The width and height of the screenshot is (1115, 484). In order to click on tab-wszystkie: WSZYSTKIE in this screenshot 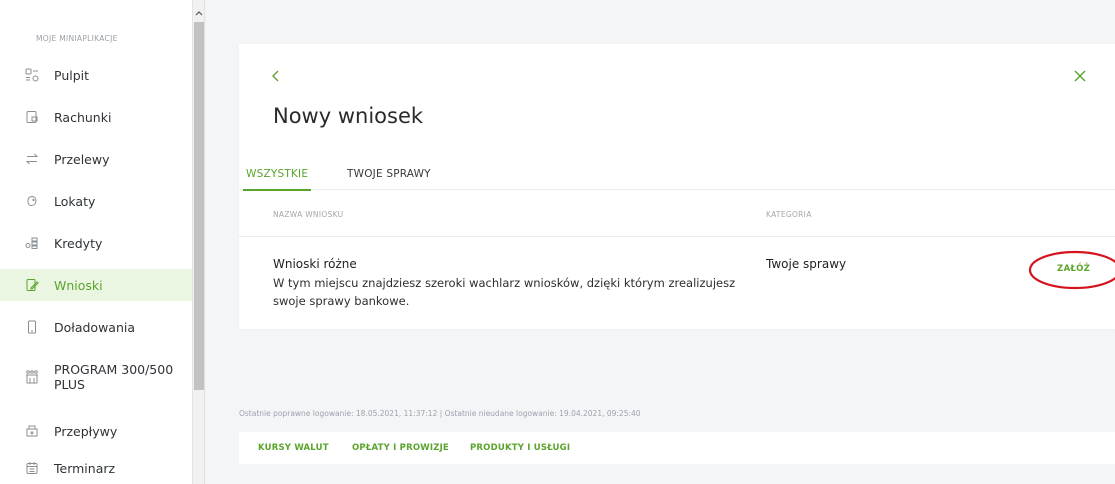, I will do `click(277, 174)`.